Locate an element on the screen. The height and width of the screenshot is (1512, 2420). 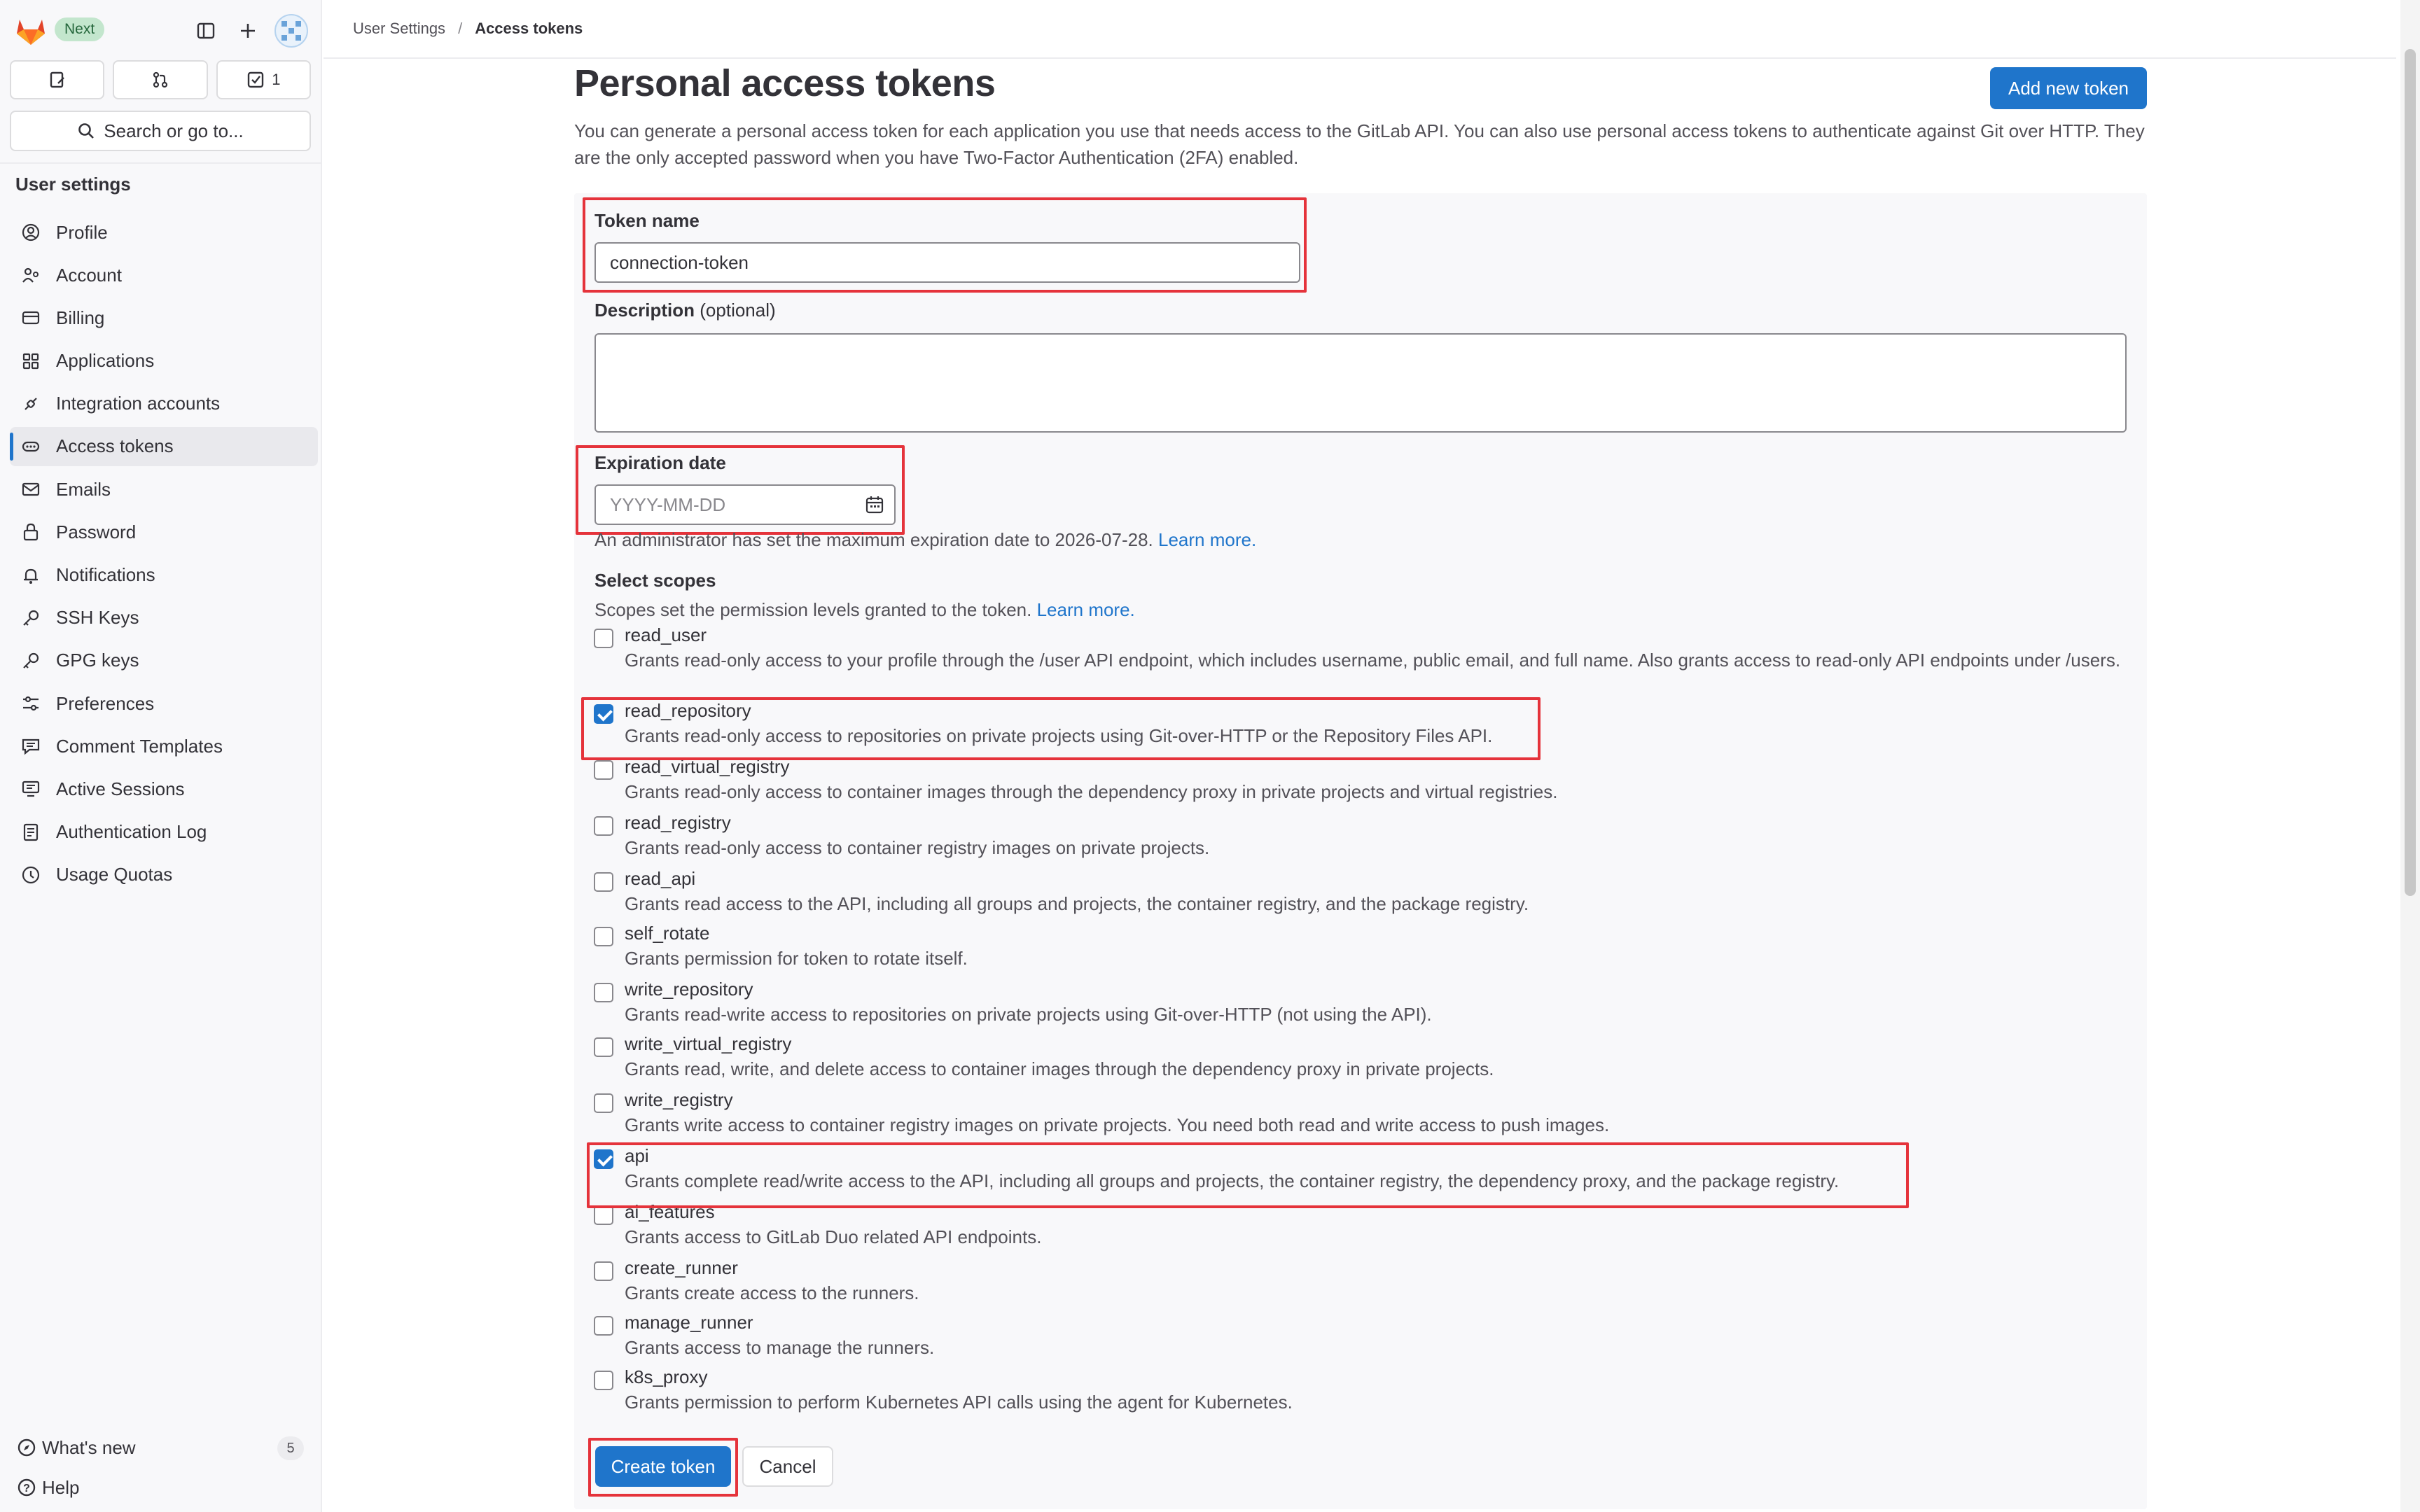
sidebar-item-account: Account is located at coordinates (164, 275).